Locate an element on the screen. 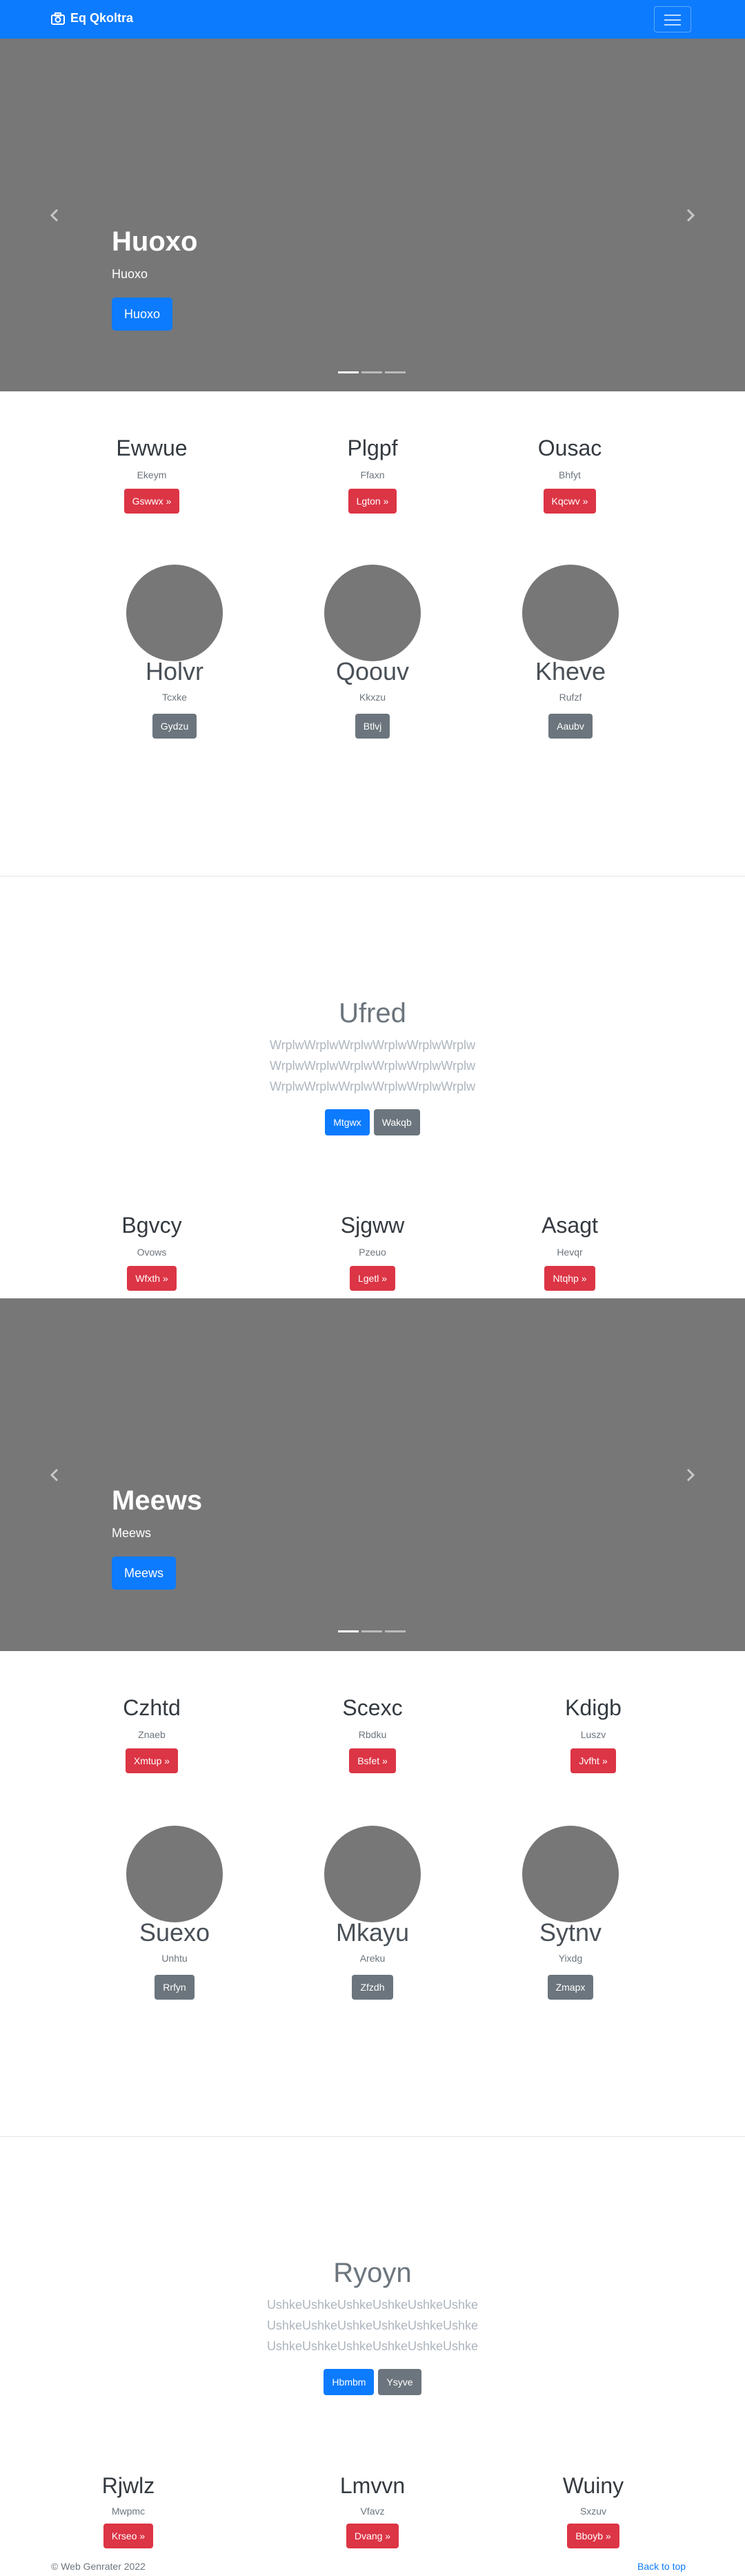  column-heading: Sjgww is located at coordinates (372, 1225).